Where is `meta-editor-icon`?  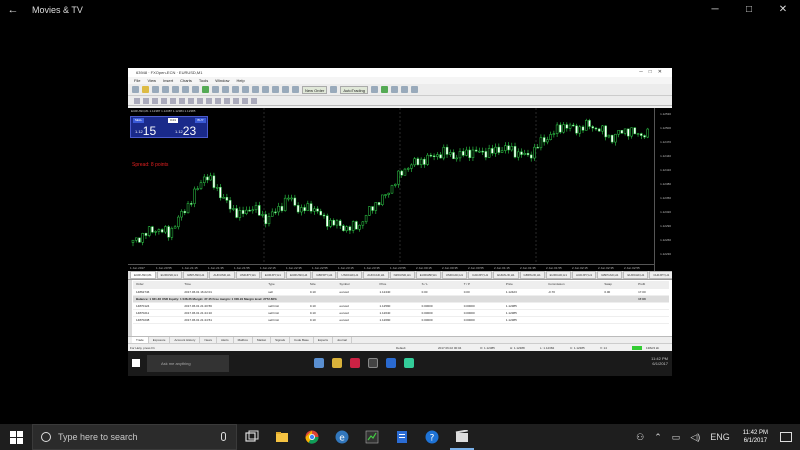
meta-editor-icon is located at coordinates (334, 89).